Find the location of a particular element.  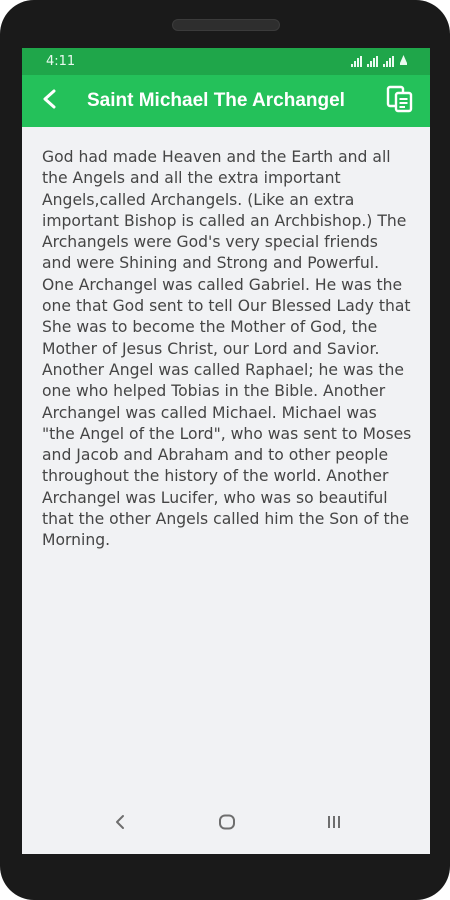

back-arrow-icon is located at coordinates (50, 101).